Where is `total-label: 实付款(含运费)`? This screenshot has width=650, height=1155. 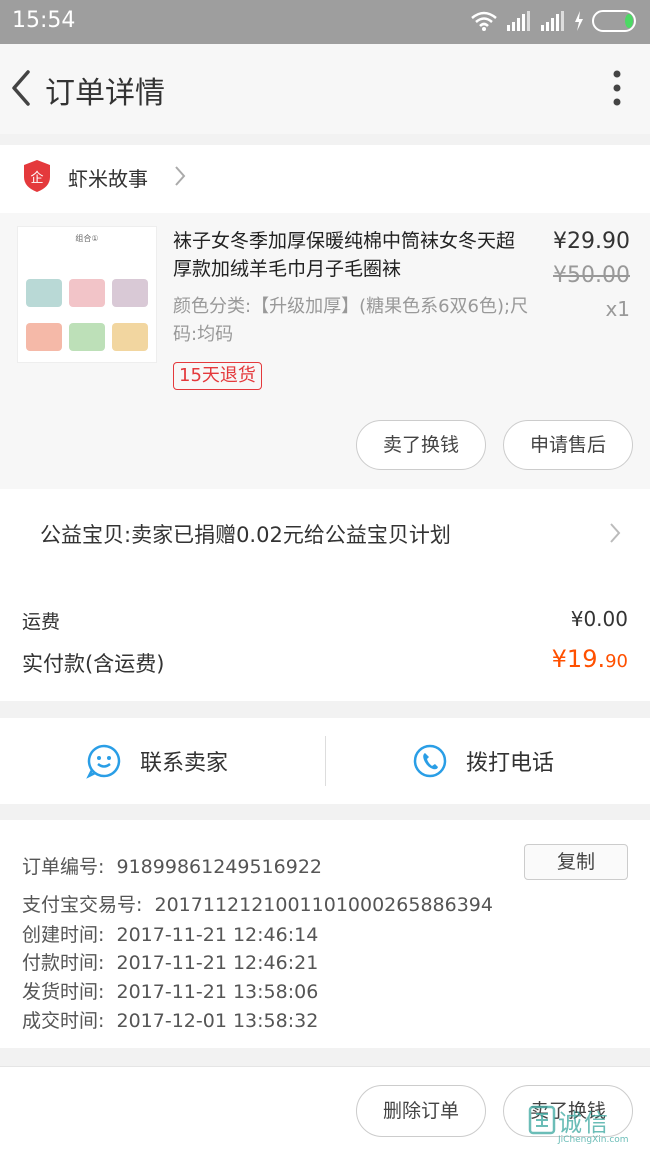
total-label: 实付款(含运费) is located at coordinates (93, 664).